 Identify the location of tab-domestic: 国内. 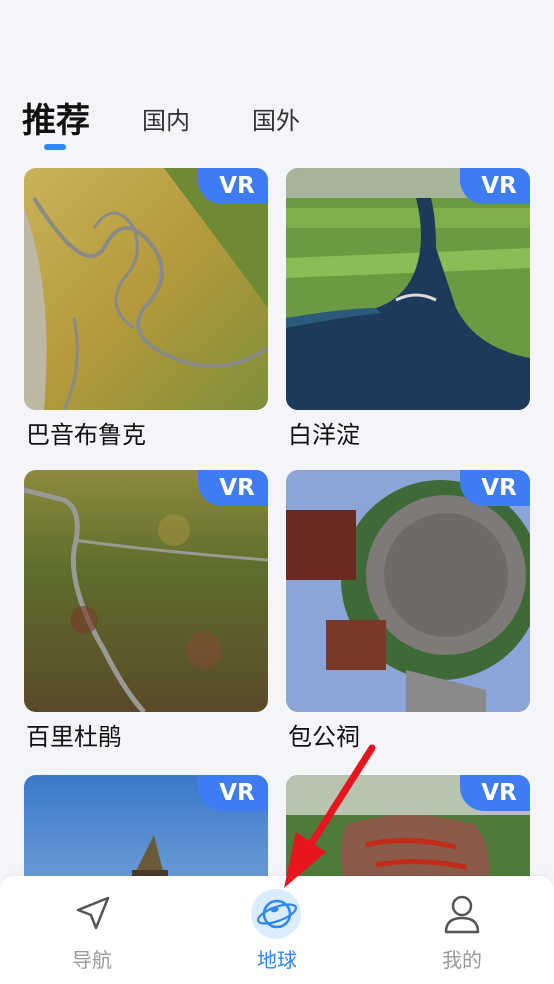
(166, 121).